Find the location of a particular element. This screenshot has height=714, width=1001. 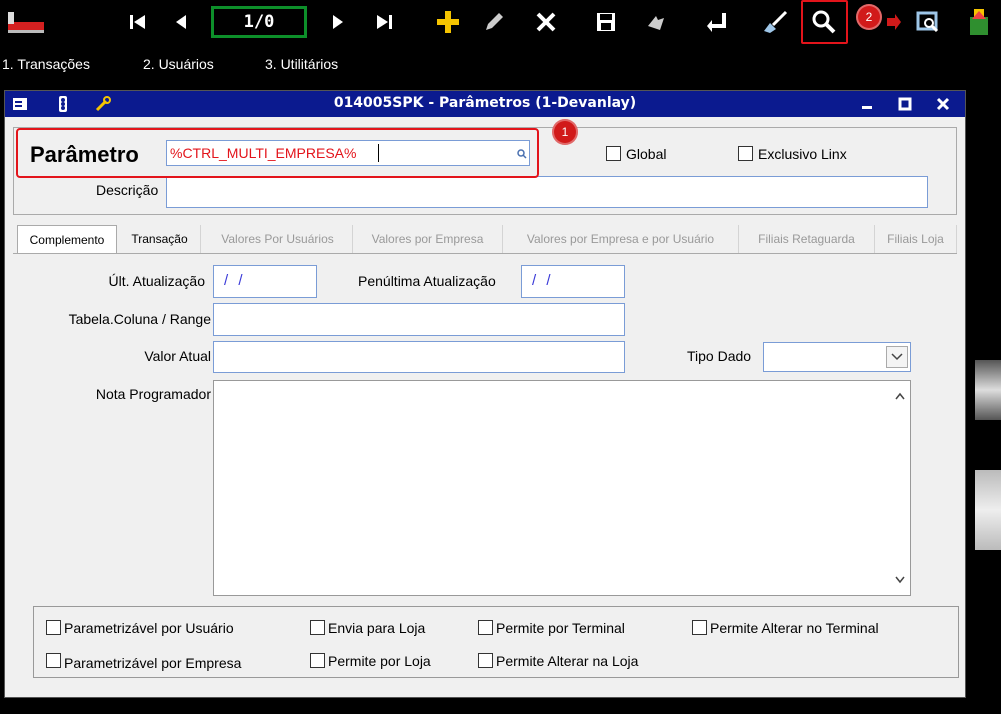

tab-transacao: Transação is located at coordinates (160, 239).